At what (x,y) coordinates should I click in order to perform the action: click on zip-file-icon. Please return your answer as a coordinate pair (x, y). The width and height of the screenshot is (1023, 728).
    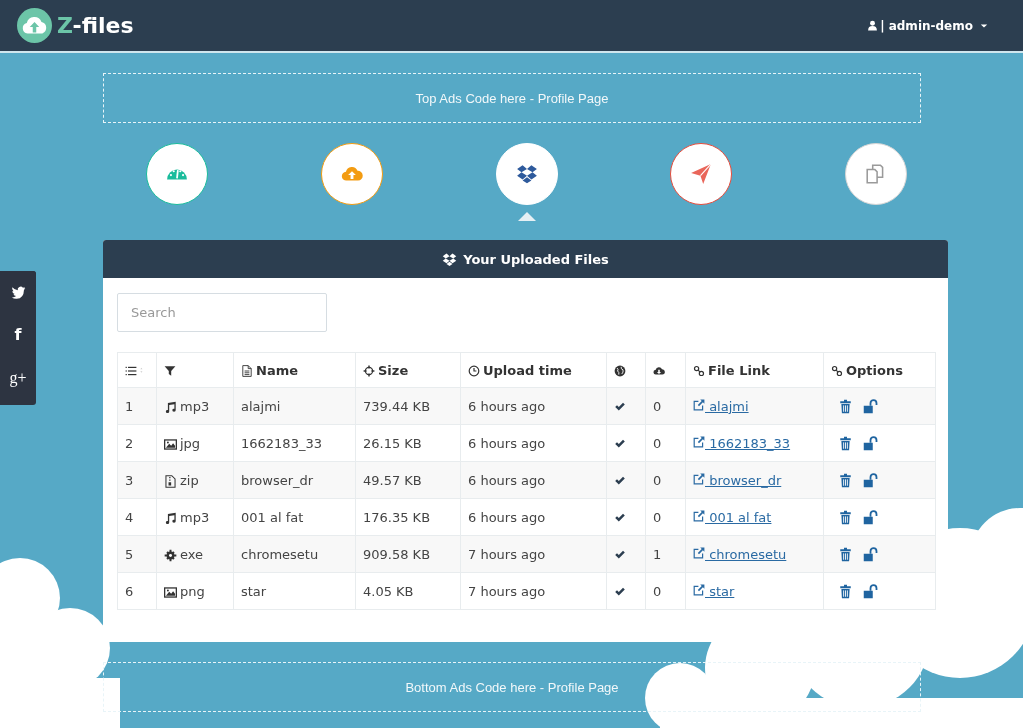
    Looking at the image, I should click on (170, 481).